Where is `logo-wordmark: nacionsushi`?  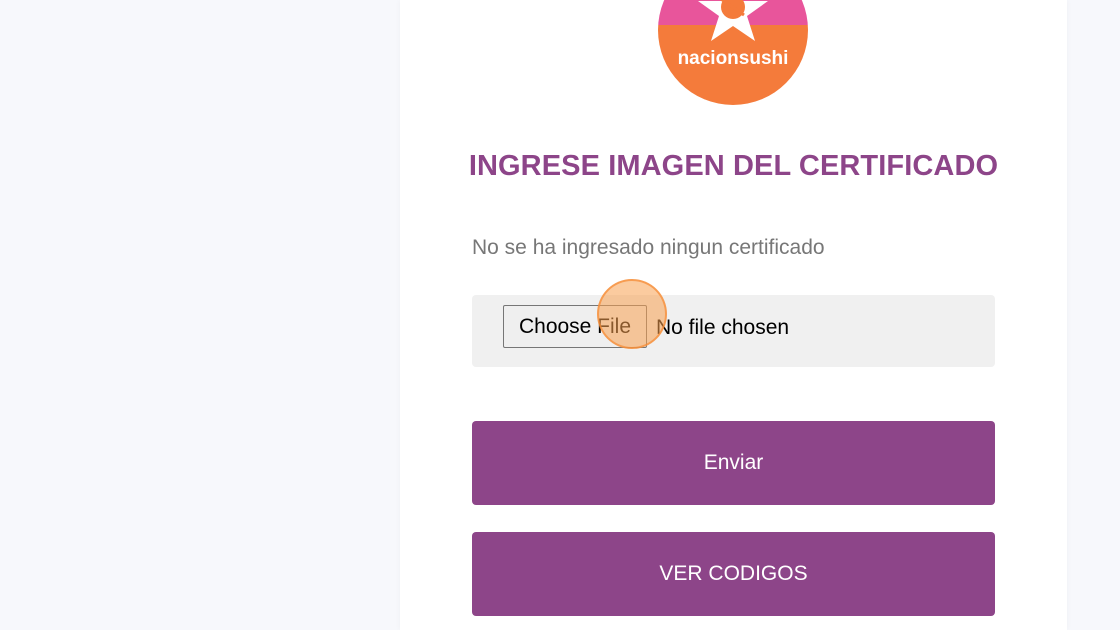 logo-wordmark: nacionsushi is located at coordinates (733, 58).